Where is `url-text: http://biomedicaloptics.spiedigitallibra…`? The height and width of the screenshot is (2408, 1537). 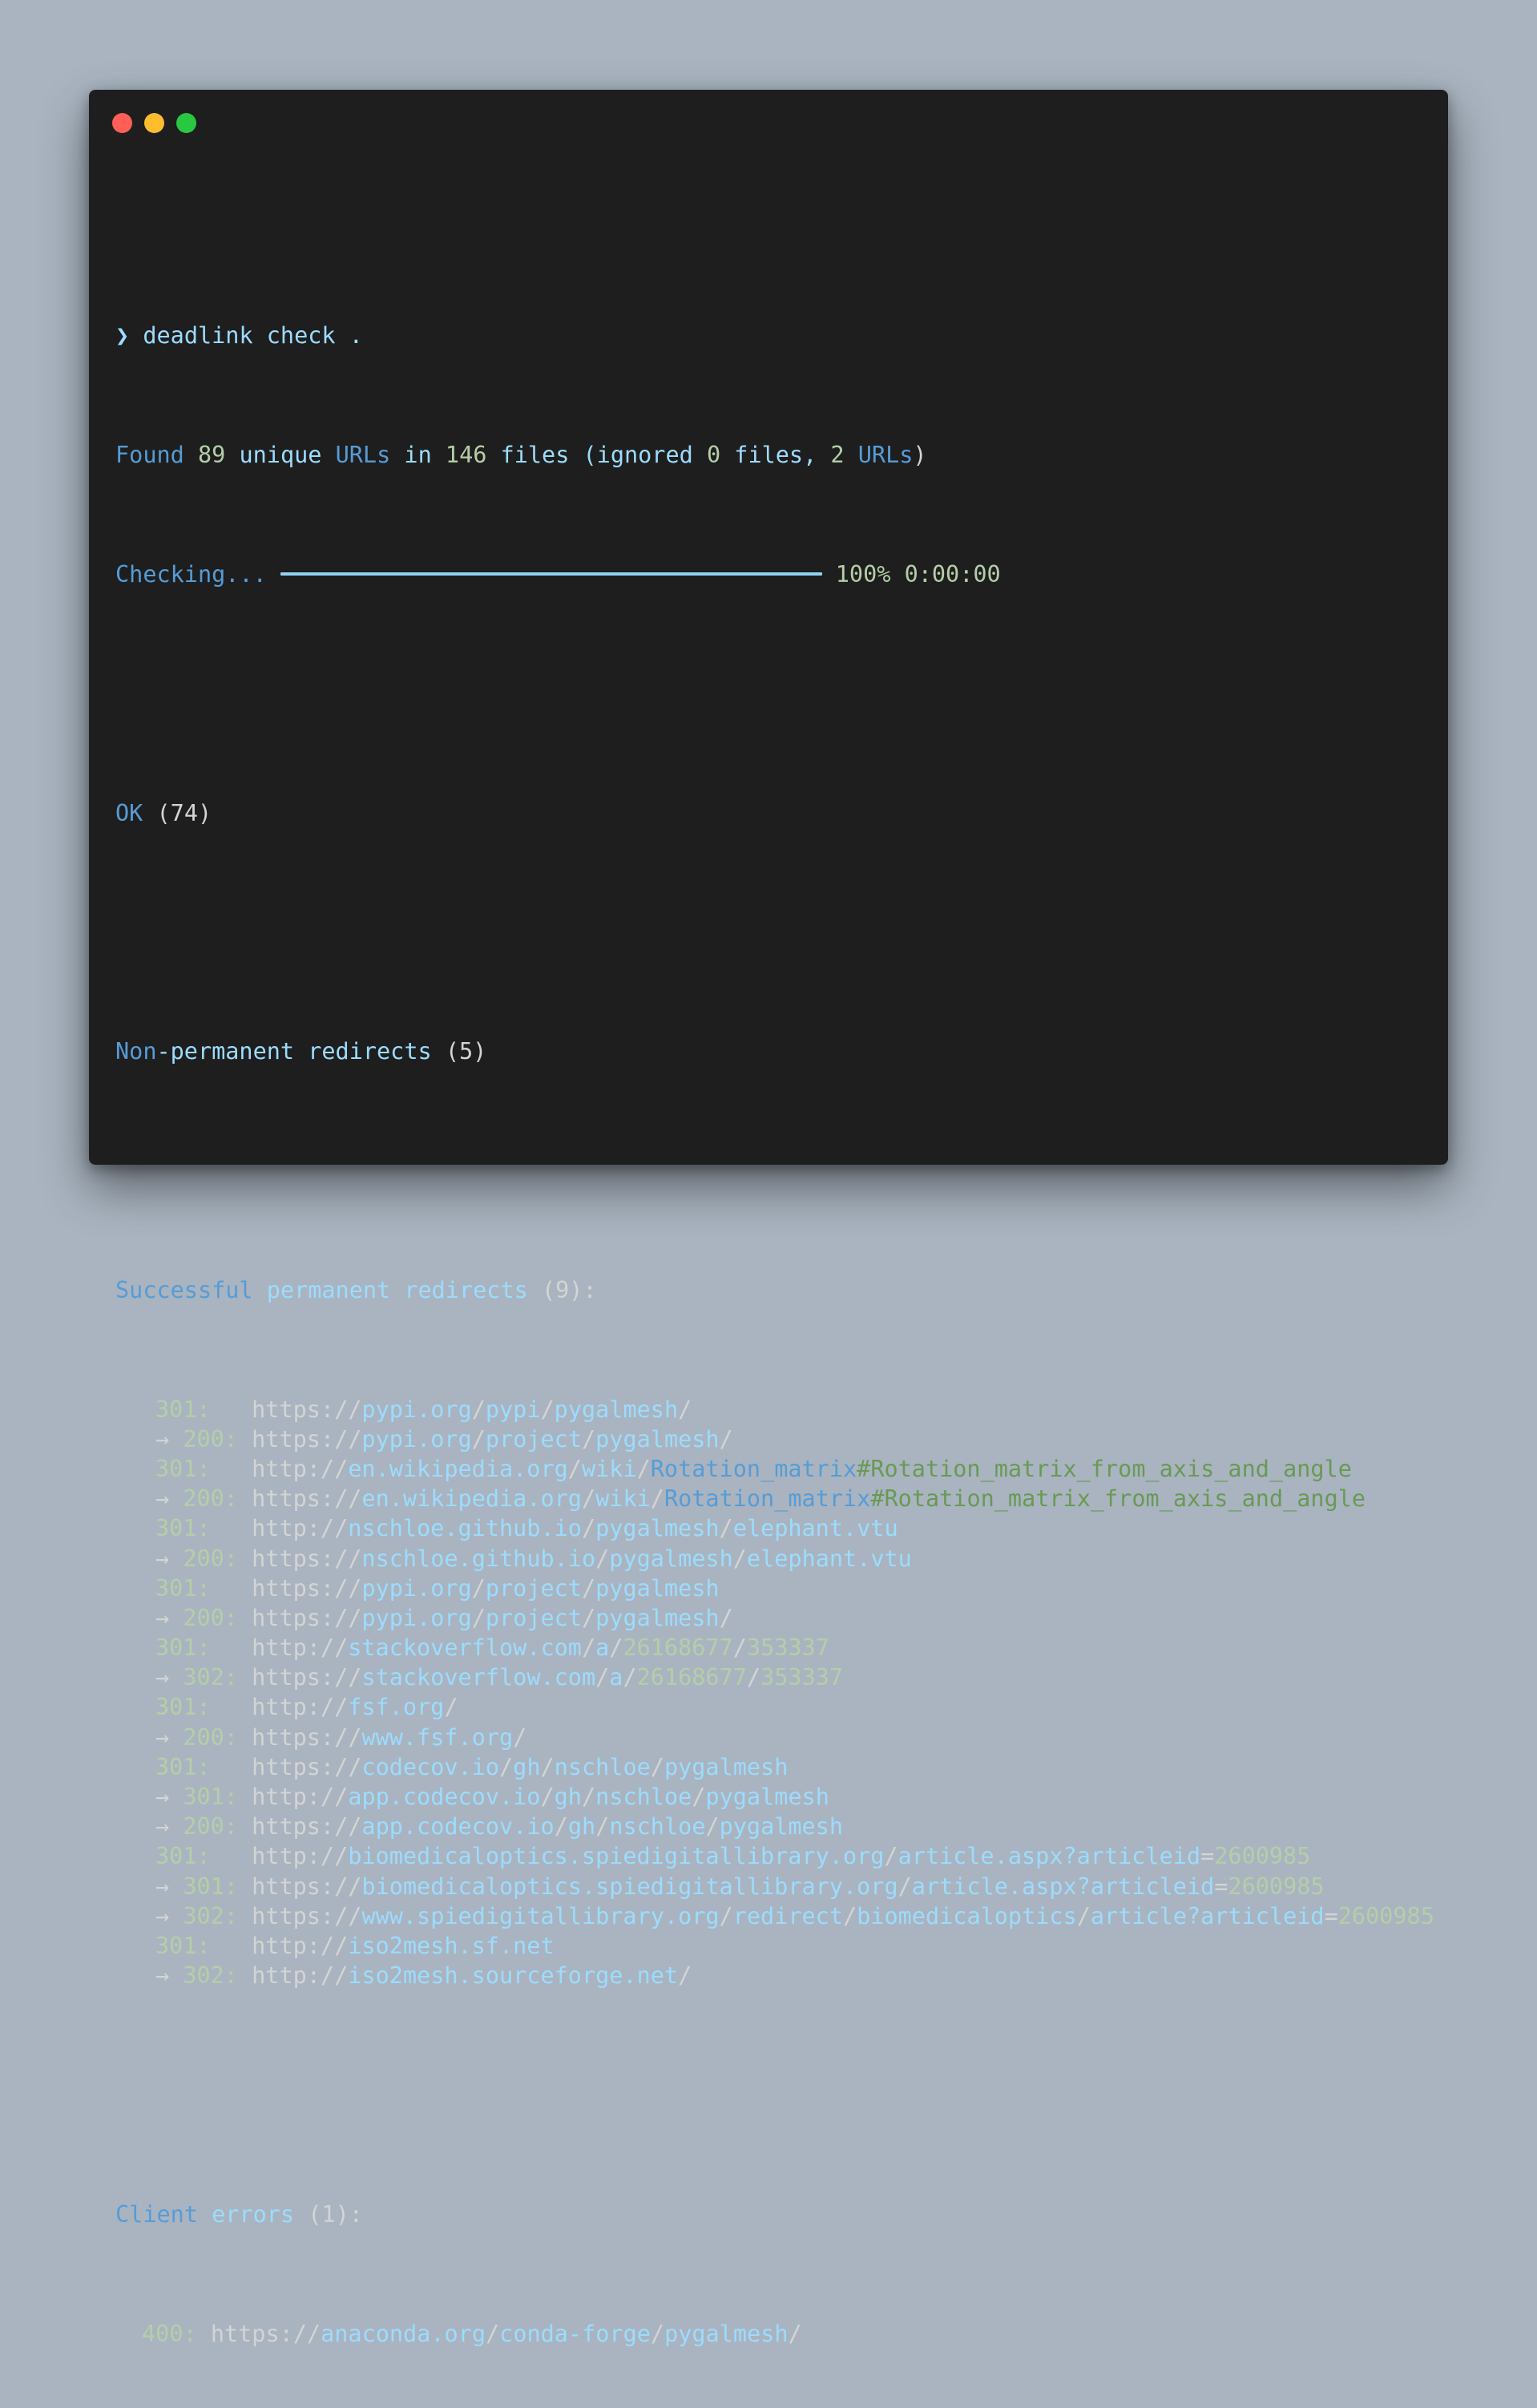
url-text: http://biomedicaloptics.spiedigitallibra… is located at coordinates (781, 1856).